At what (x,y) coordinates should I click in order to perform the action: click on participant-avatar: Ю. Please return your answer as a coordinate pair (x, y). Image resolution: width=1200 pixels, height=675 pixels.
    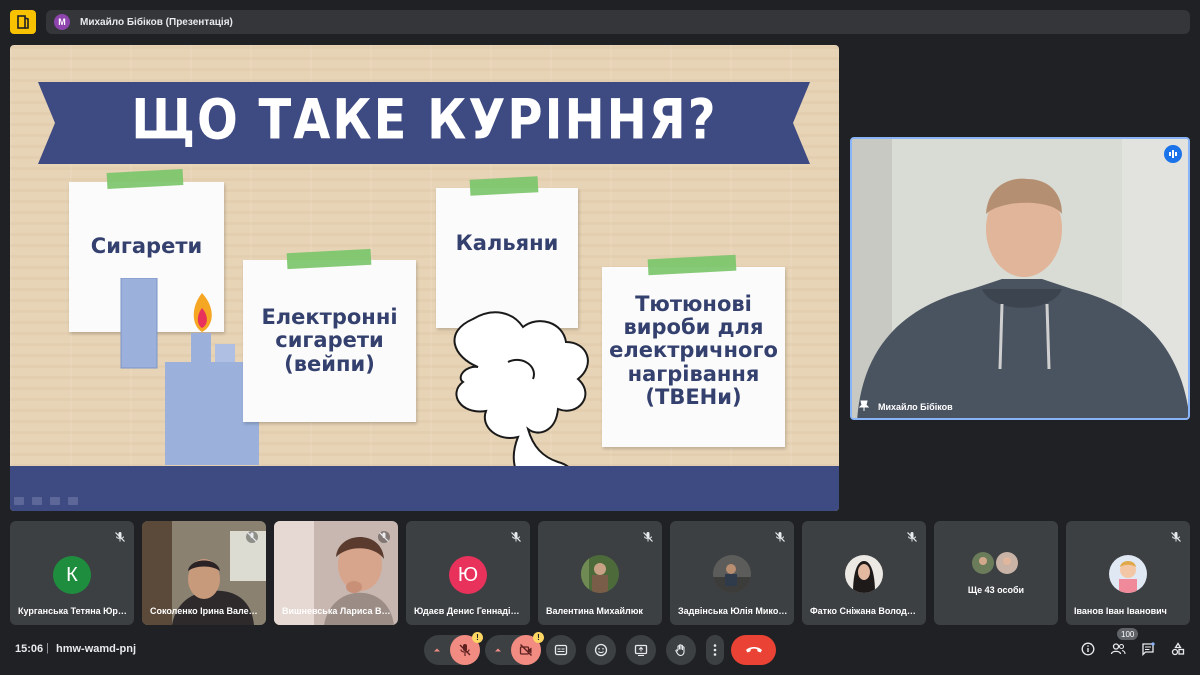
    Looking at the image, I should click on (468, 575).